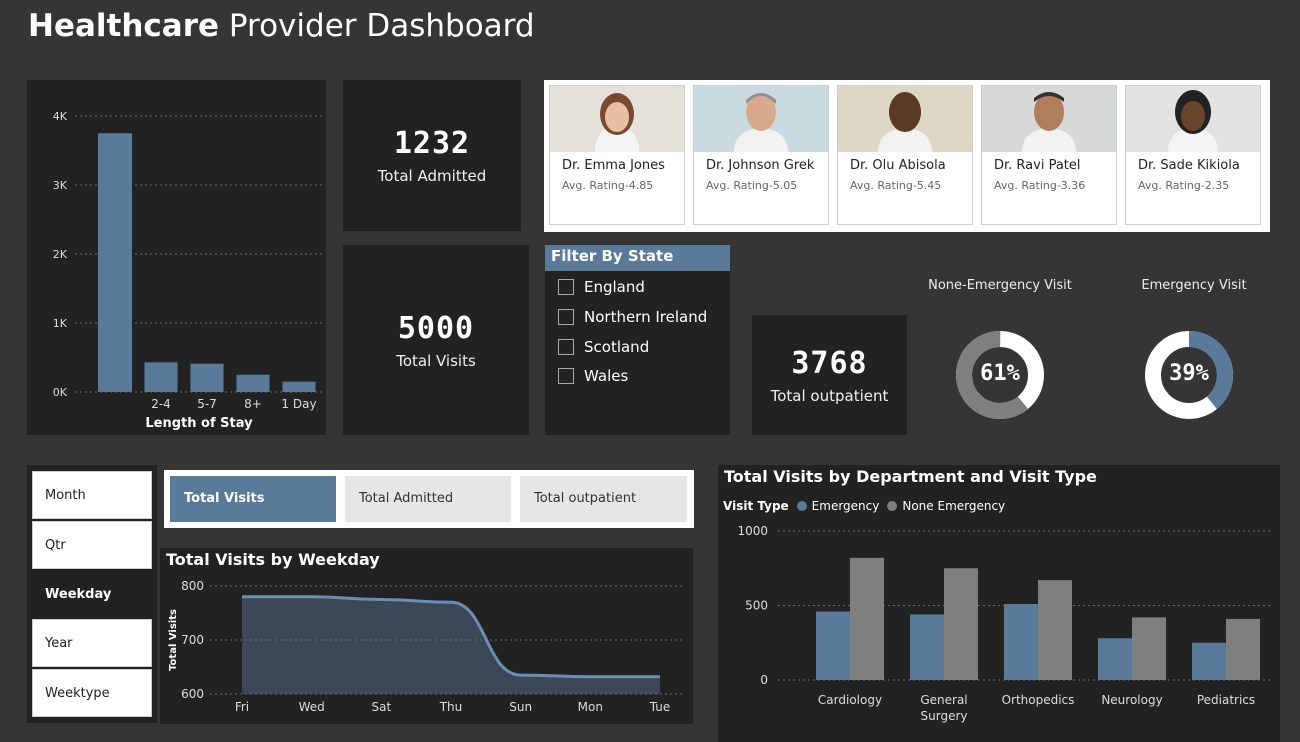  Describe the element at coordinates (1049, 155) in the screenshot. I see `doctor-card: Dr. Ravi Patel Avg. Rating-3.36` at that location.